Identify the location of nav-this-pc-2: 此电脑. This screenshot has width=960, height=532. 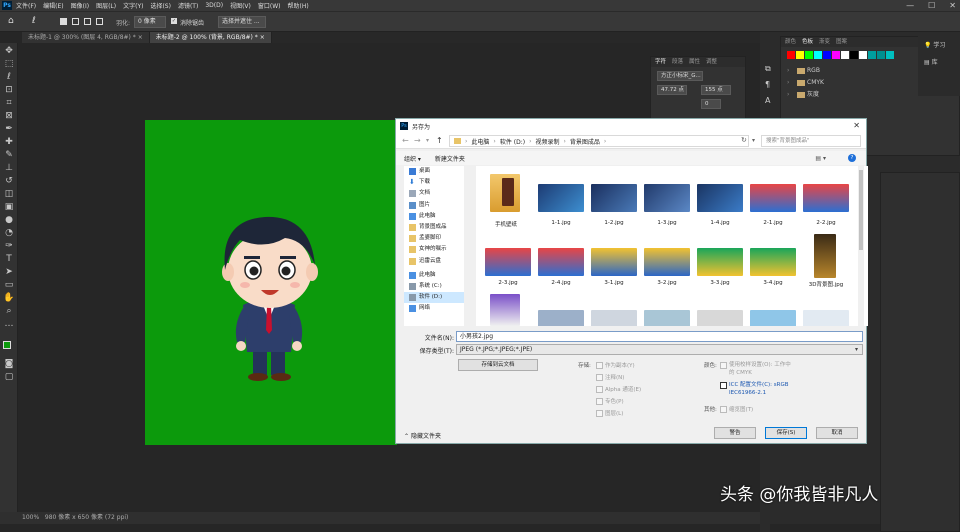
(435, 275).